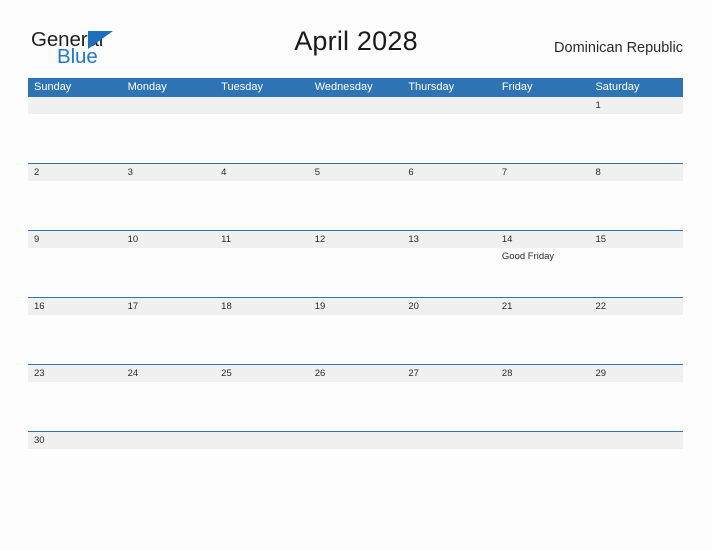  I want to click on day-number: 9, so click(75, 239).